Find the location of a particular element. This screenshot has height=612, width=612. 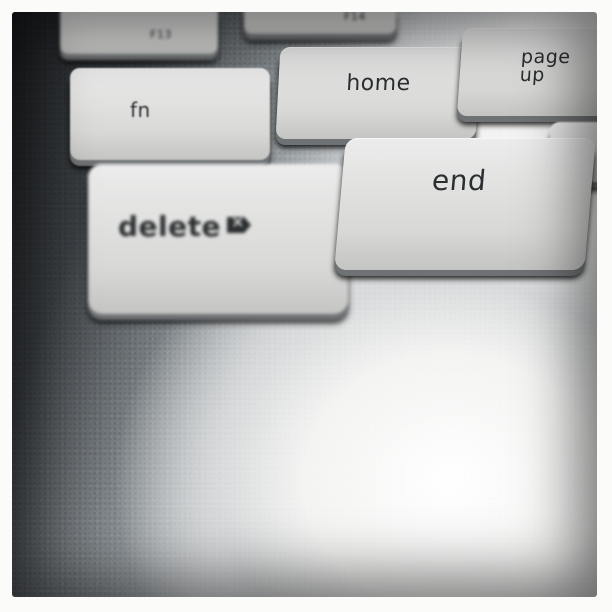

key-end: end is located at coordinates (465, 204).